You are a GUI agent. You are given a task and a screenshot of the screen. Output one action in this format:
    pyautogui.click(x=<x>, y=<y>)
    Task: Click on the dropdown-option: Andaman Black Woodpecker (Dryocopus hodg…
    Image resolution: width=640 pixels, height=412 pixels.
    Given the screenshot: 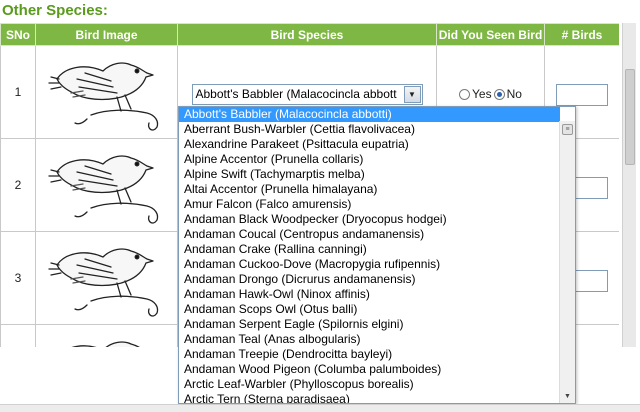 What is the action you would take?
    pyautogui.click(x=369, y=219)
    